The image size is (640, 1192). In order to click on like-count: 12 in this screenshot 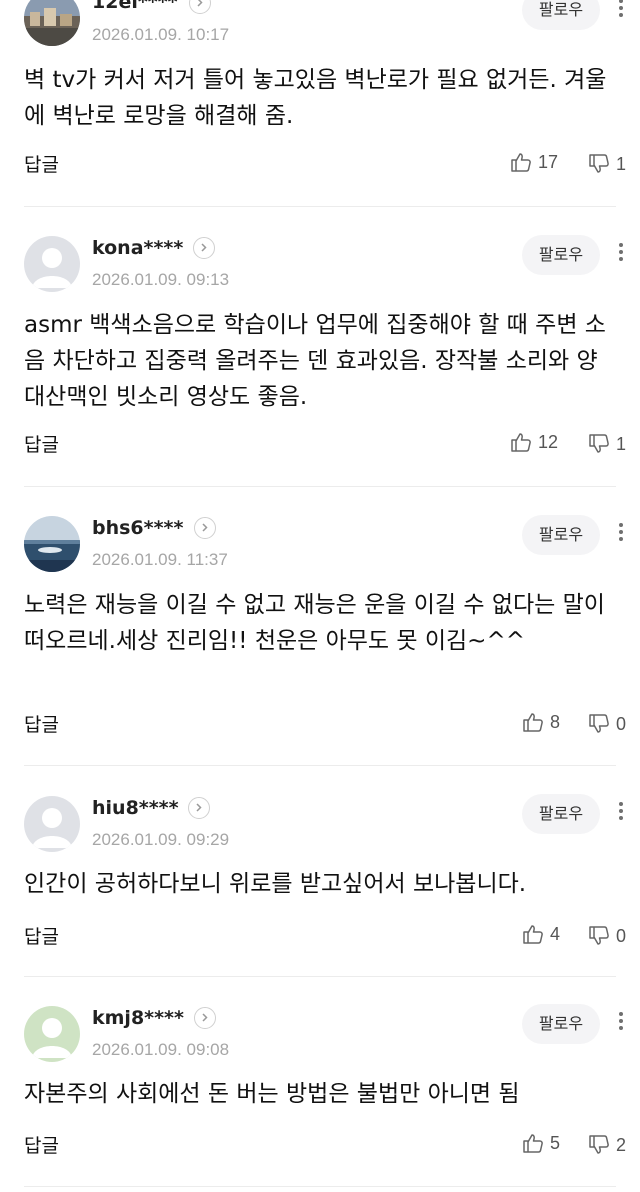, I will do `click(548, 441)`.